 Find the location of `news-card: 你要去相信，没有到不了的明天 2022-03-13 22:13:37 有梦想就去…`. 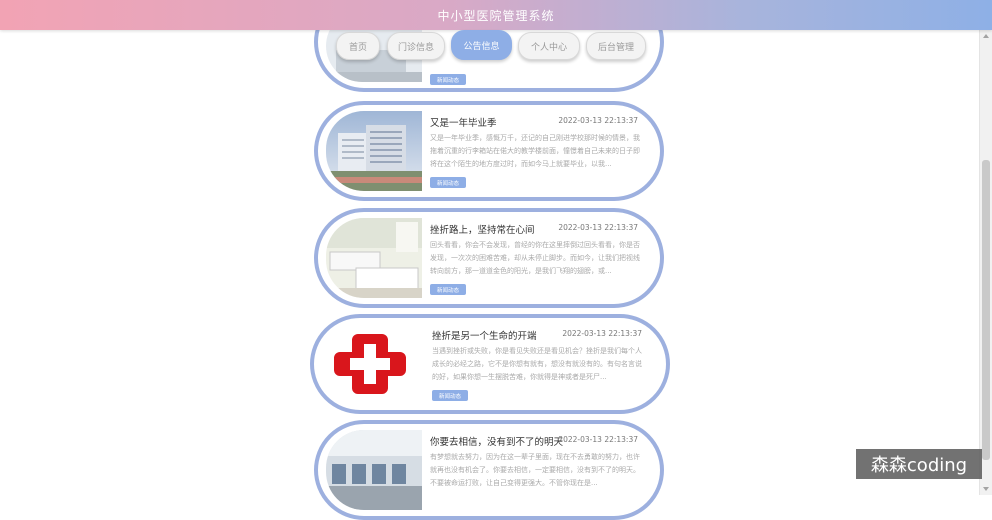

news-card: 你要去相信，没有到不了的明天 2022-03-13 22:13:37 有梦想就去… is located at coordinates (489, 470).